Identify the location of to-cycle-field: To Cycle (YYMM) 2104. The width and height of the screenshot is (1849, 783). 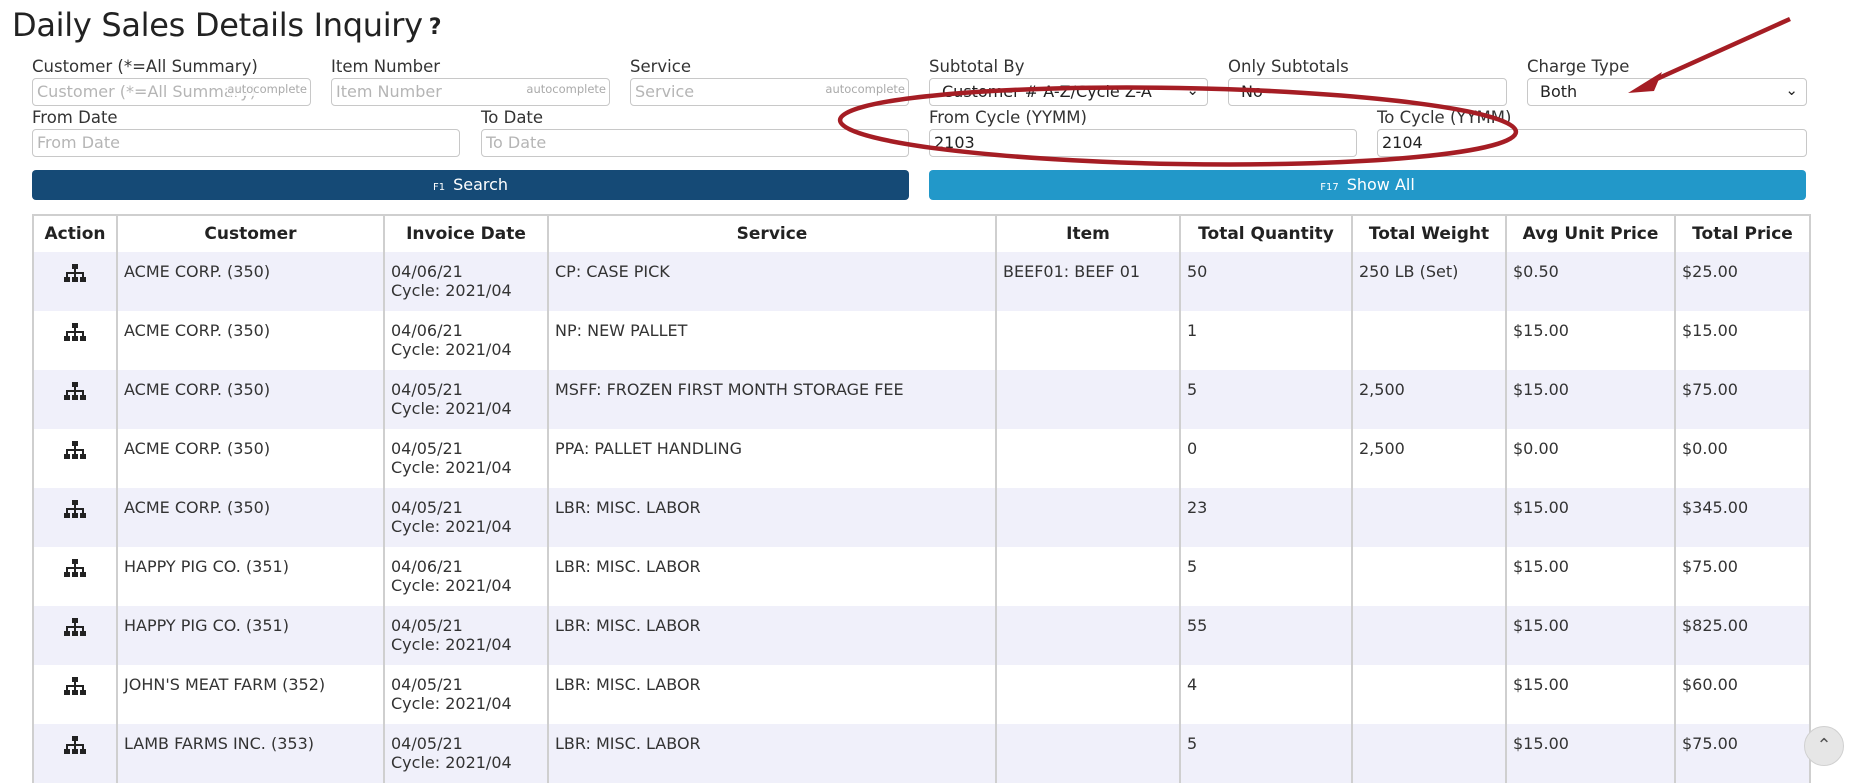
(1592, 132).